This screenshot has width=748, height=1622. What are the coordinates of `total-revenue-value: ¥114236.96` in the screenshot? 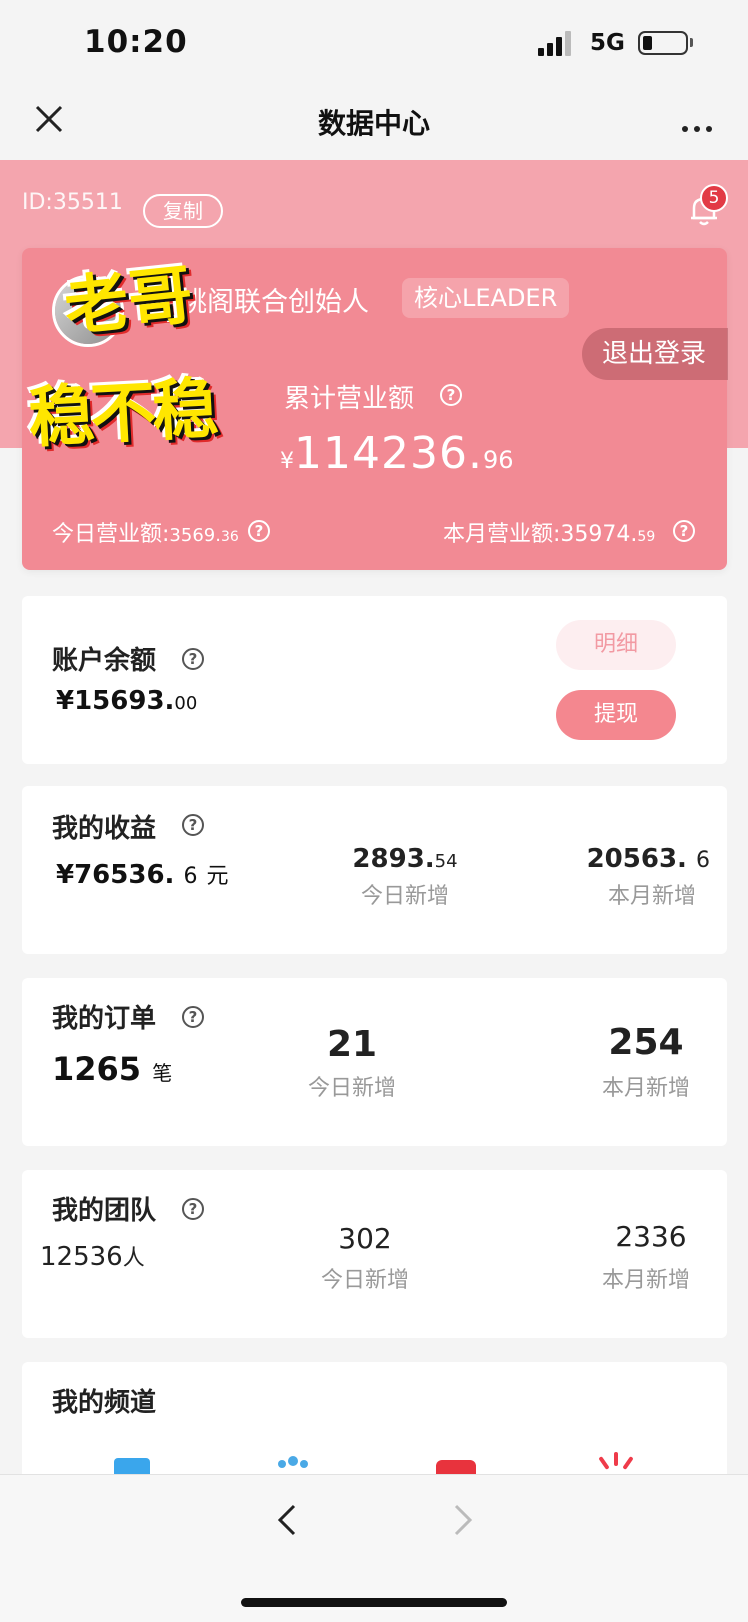 It's located at (397, 453).